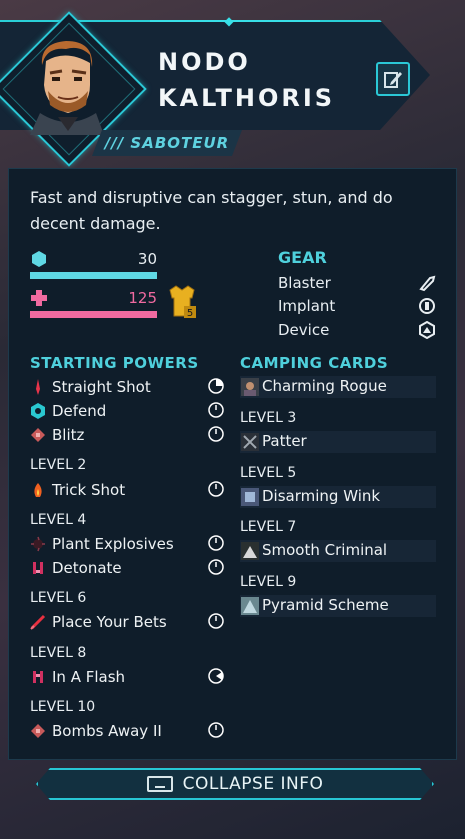  I want to click on health-icon, so click(39, 298).